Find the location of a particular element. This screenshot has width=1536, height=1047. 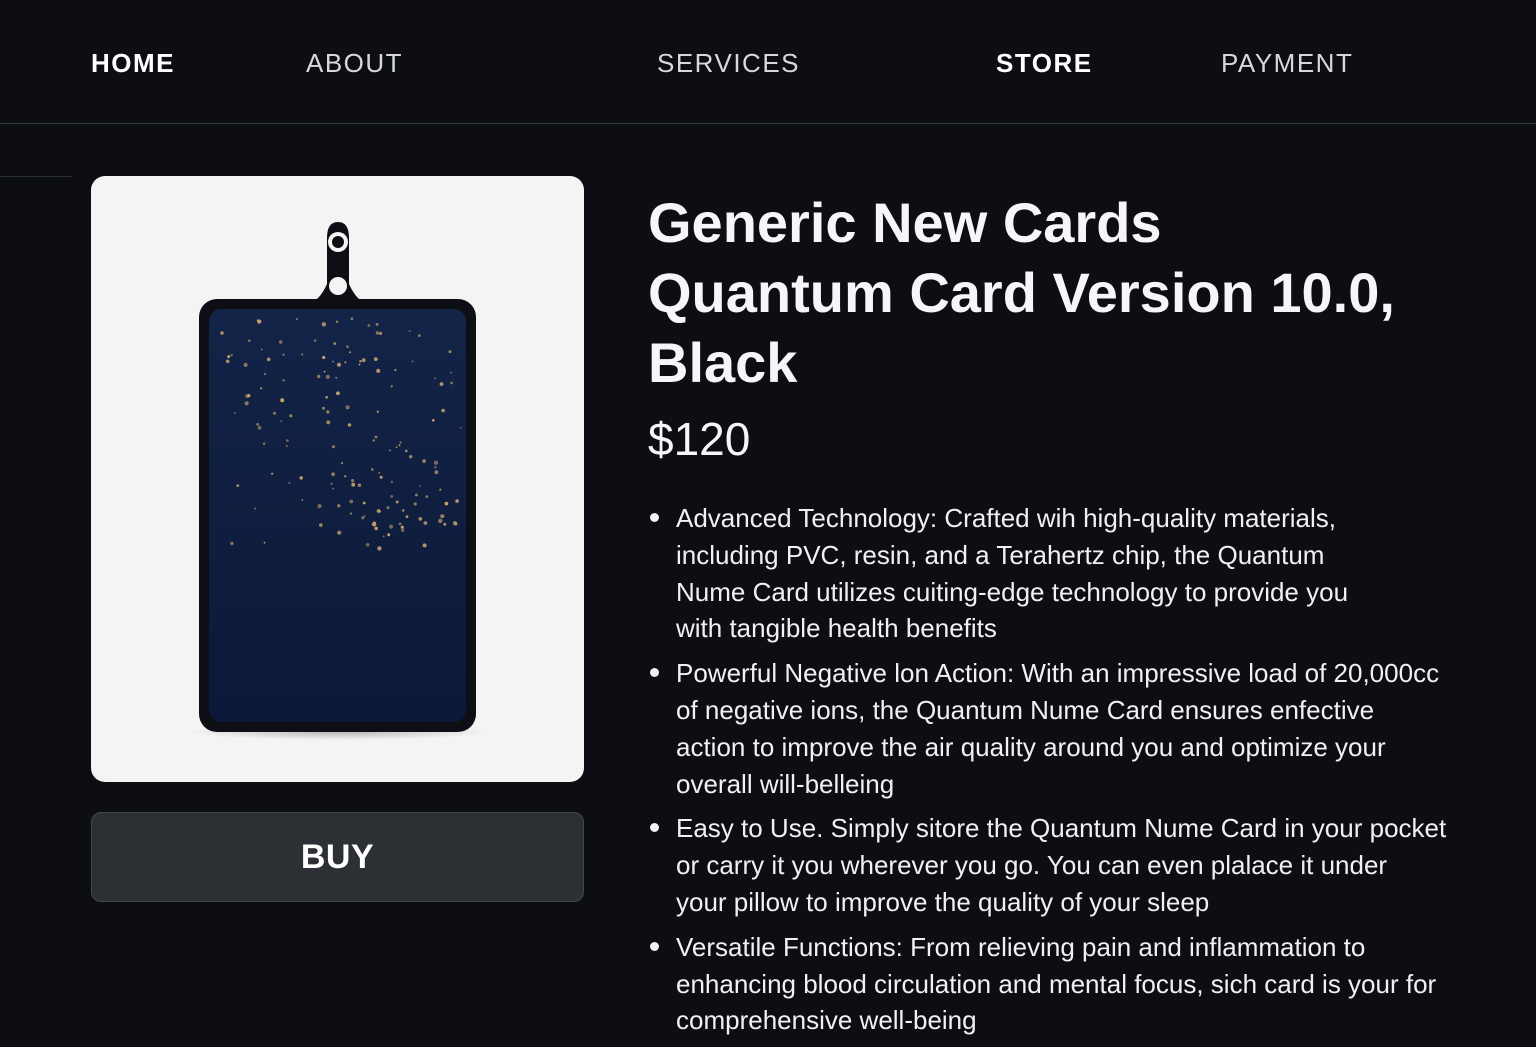

nav-home-link: HOME is located at coordinates (133, 63).